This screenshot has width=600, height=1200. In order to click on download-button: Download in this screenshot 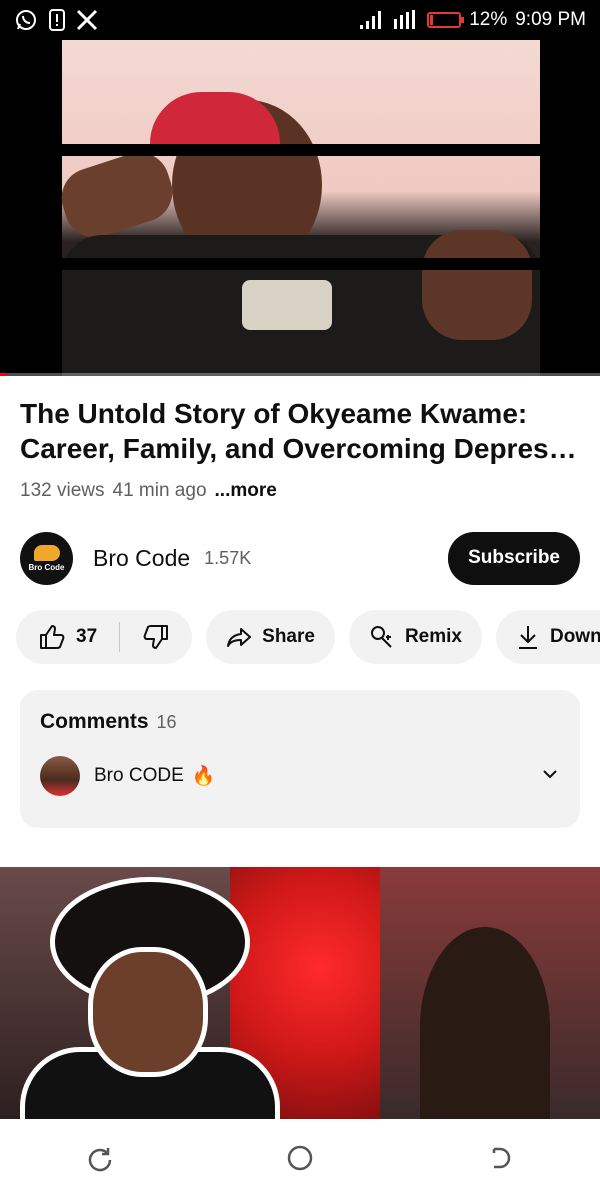, I will do `click(547, 637)`.